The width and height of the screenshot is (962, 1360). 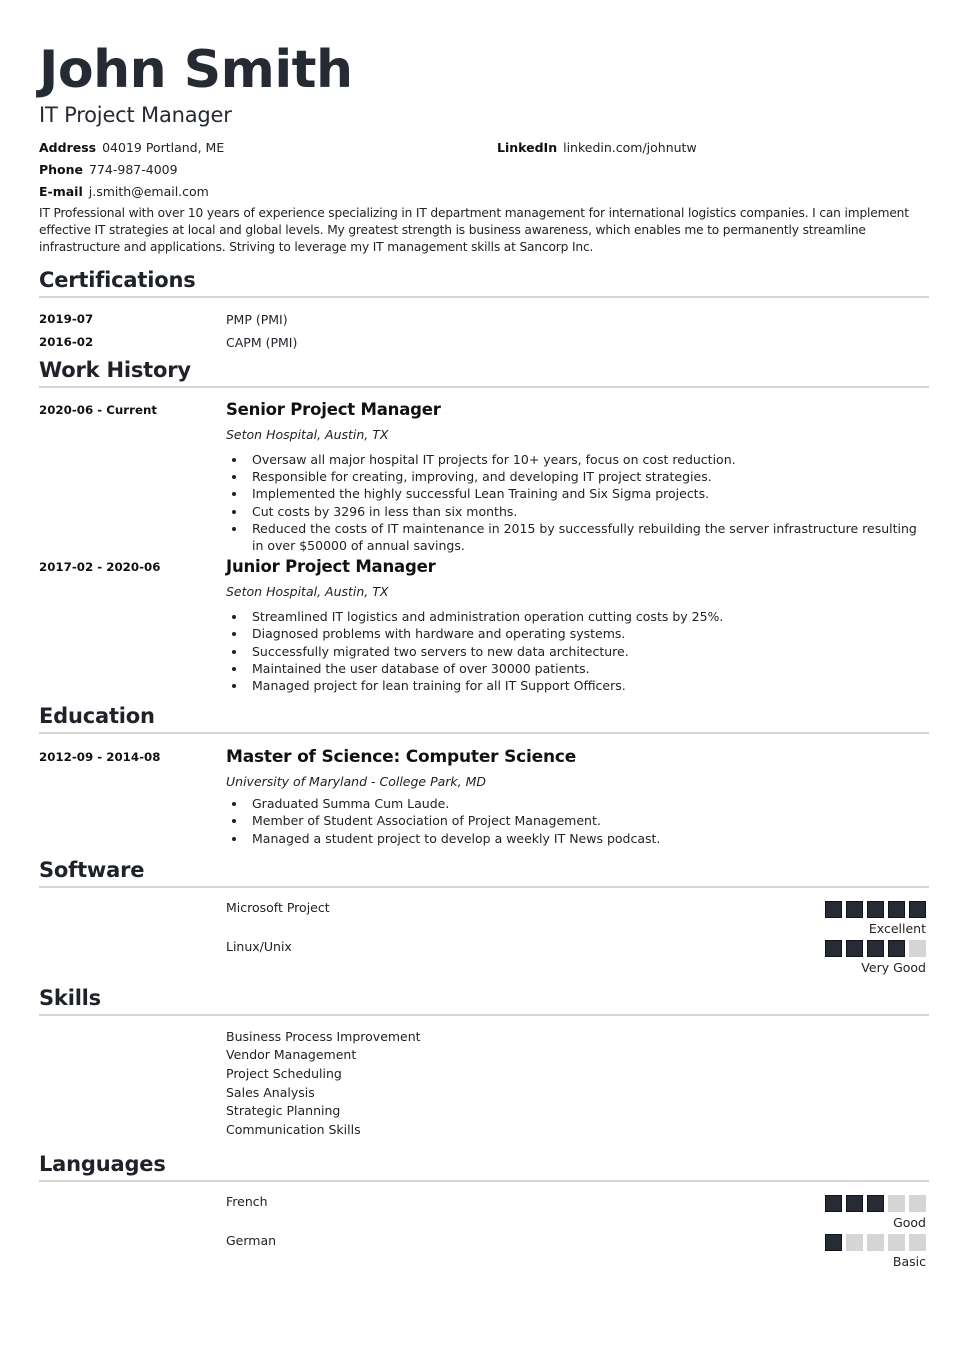 What do you see at coordinates (484, 342) in the screenshot?
I see `certification-item: 2016-02 CAPM (PMI)` at bounding box center [484, 342].